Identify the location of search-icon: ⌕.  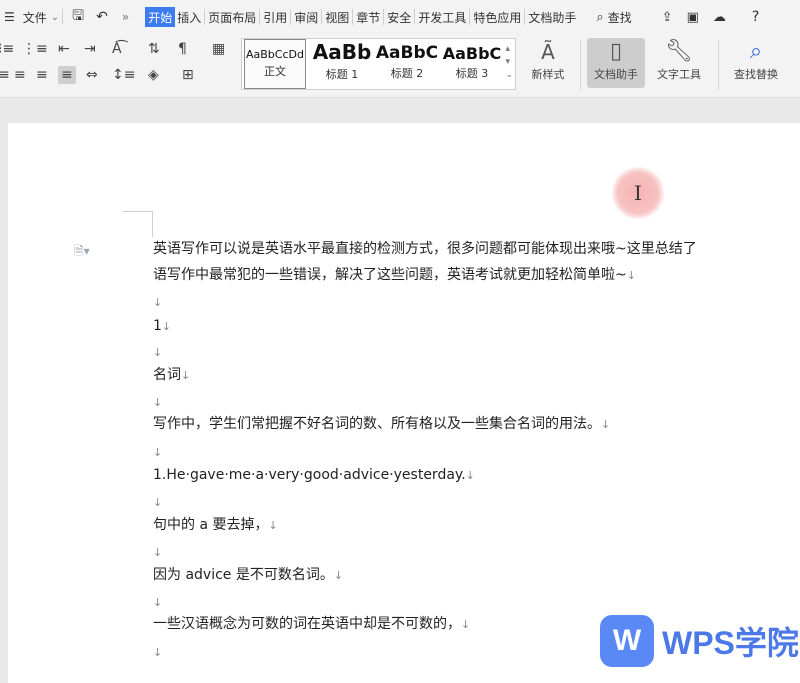
(599, 17).